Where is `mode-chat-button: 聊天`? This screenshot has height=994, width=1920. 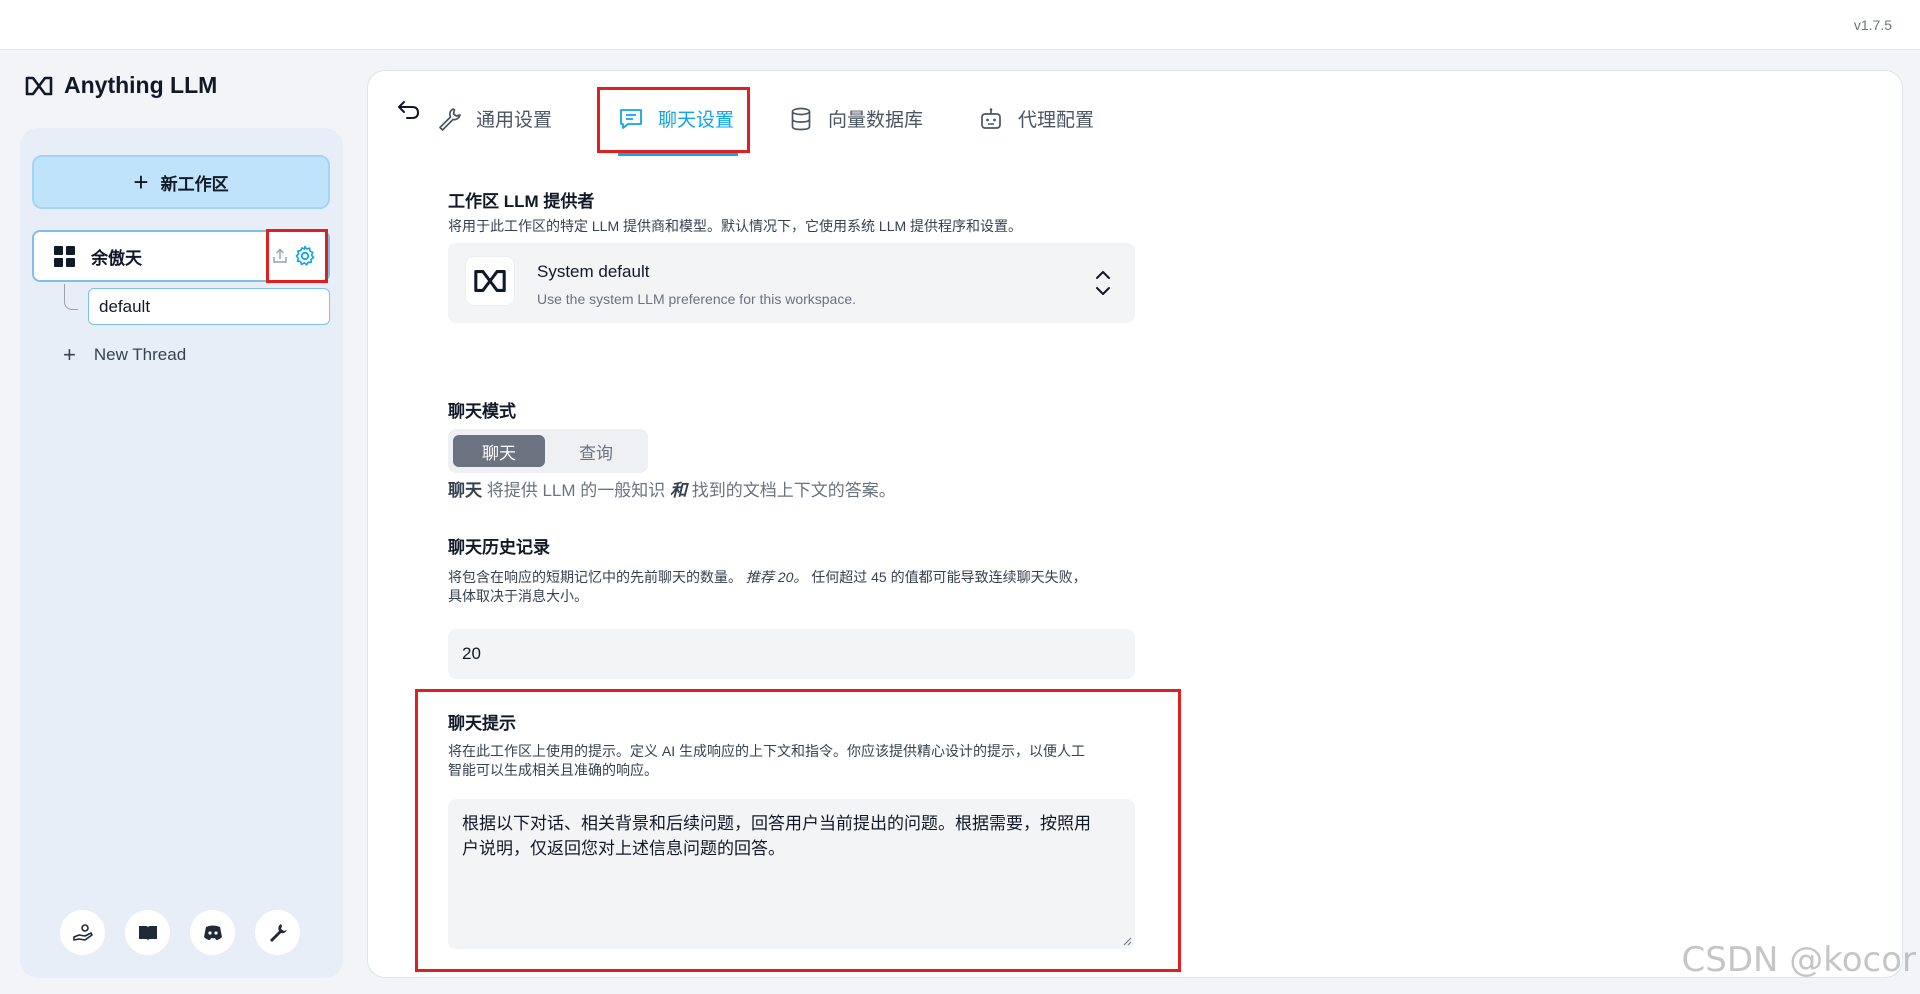 mode-chat-button: 聊天 is located at coordinates (499, 451).